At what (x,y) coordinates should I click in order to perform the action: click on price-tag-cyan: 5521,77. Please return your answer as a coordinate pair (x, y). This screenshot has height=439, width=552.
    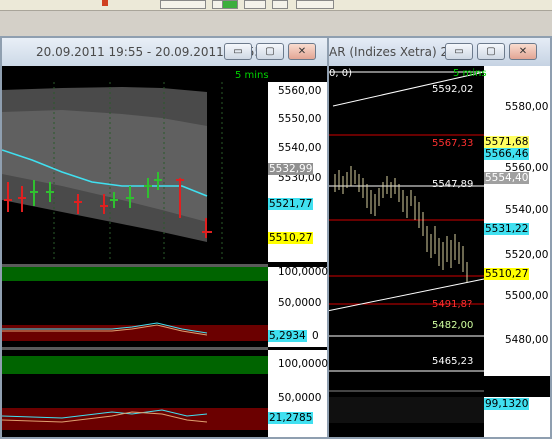
    Looking at the image, I should click on (291, 204).